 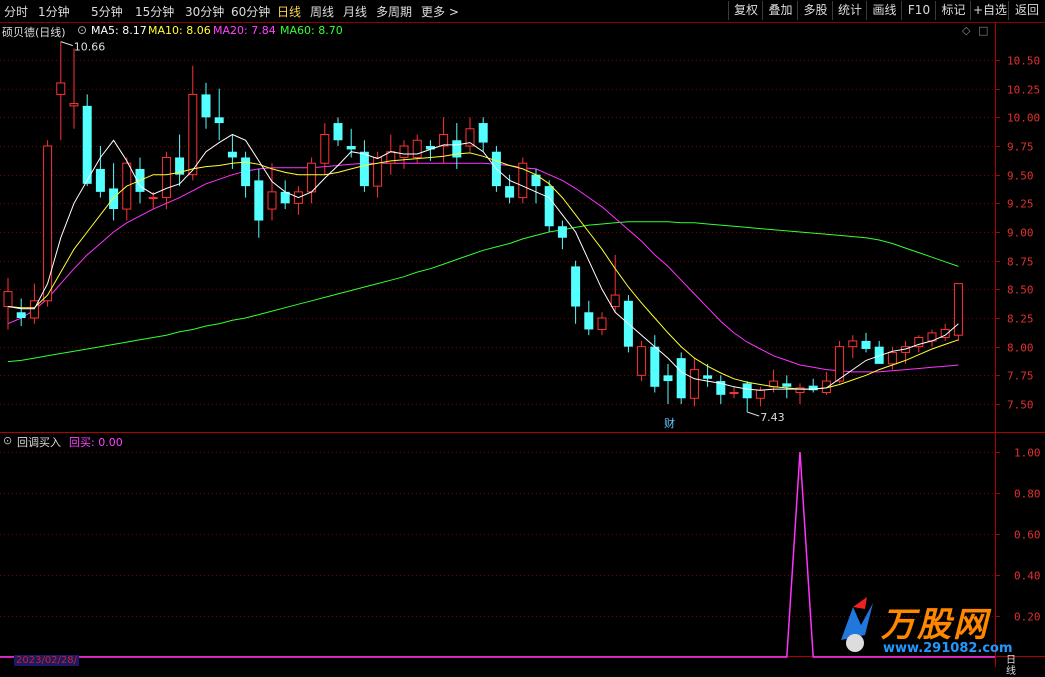 I want to click on indicator-tick-label: 1.00, so click(x=1027, y=453).